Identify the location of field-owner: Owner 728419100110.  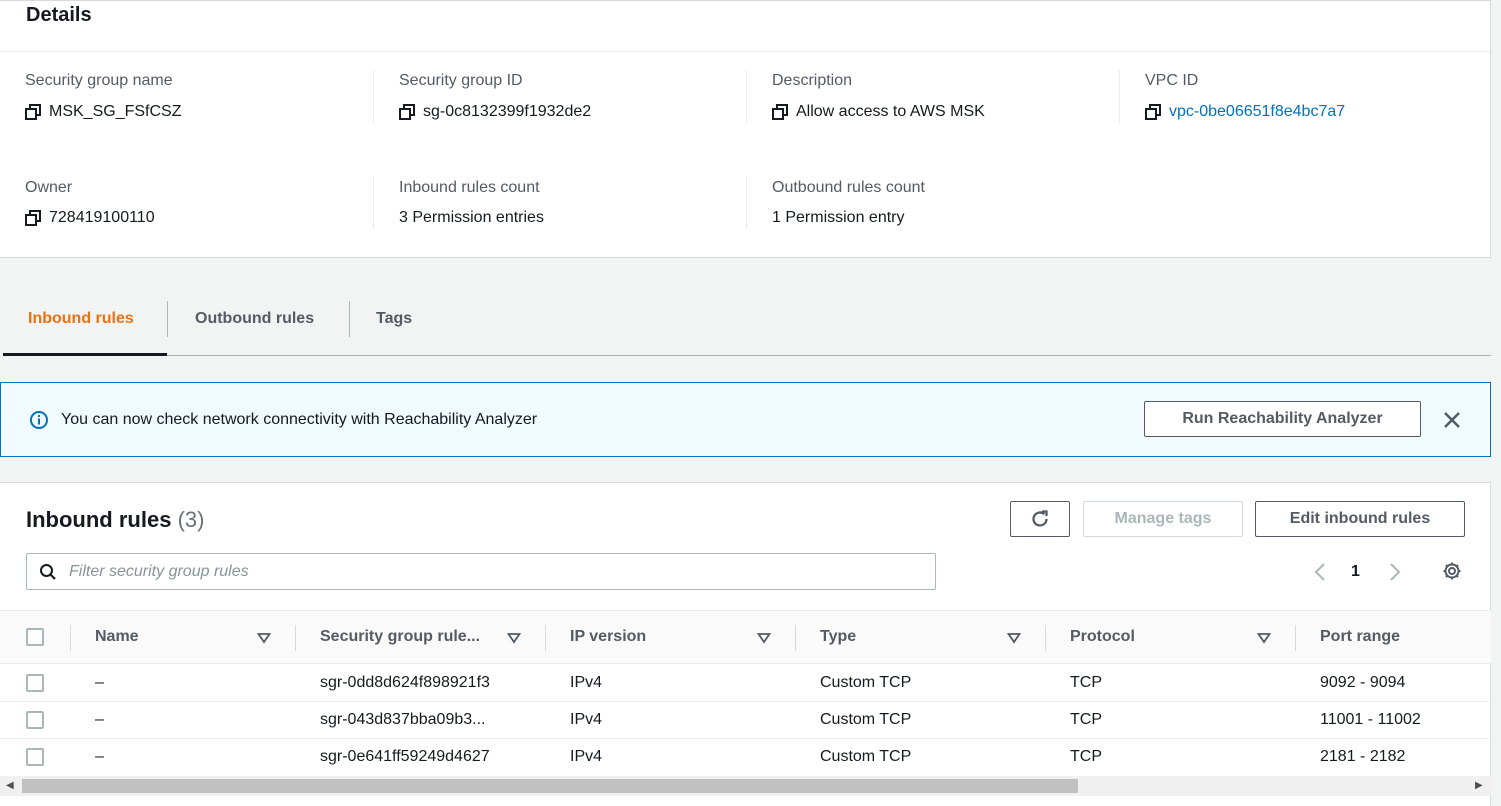
(205, 203).